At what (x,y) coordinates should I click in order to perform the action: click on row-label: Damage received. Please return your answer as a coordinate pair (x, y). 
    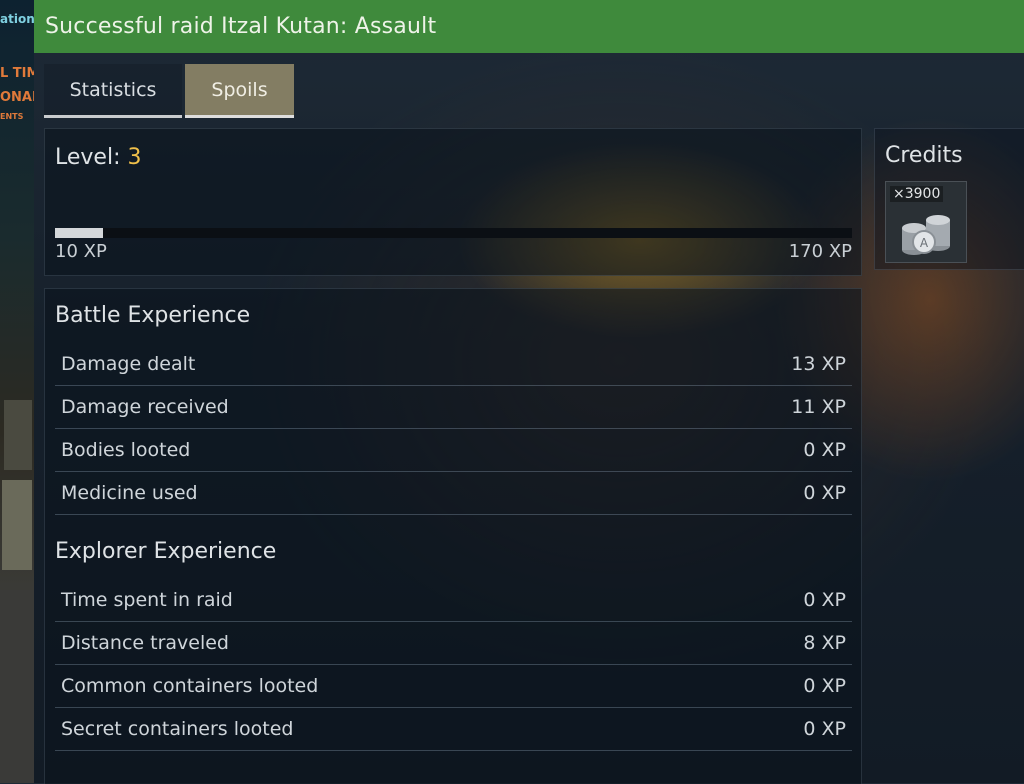
    Looking at the image, I should click on (145, 407).